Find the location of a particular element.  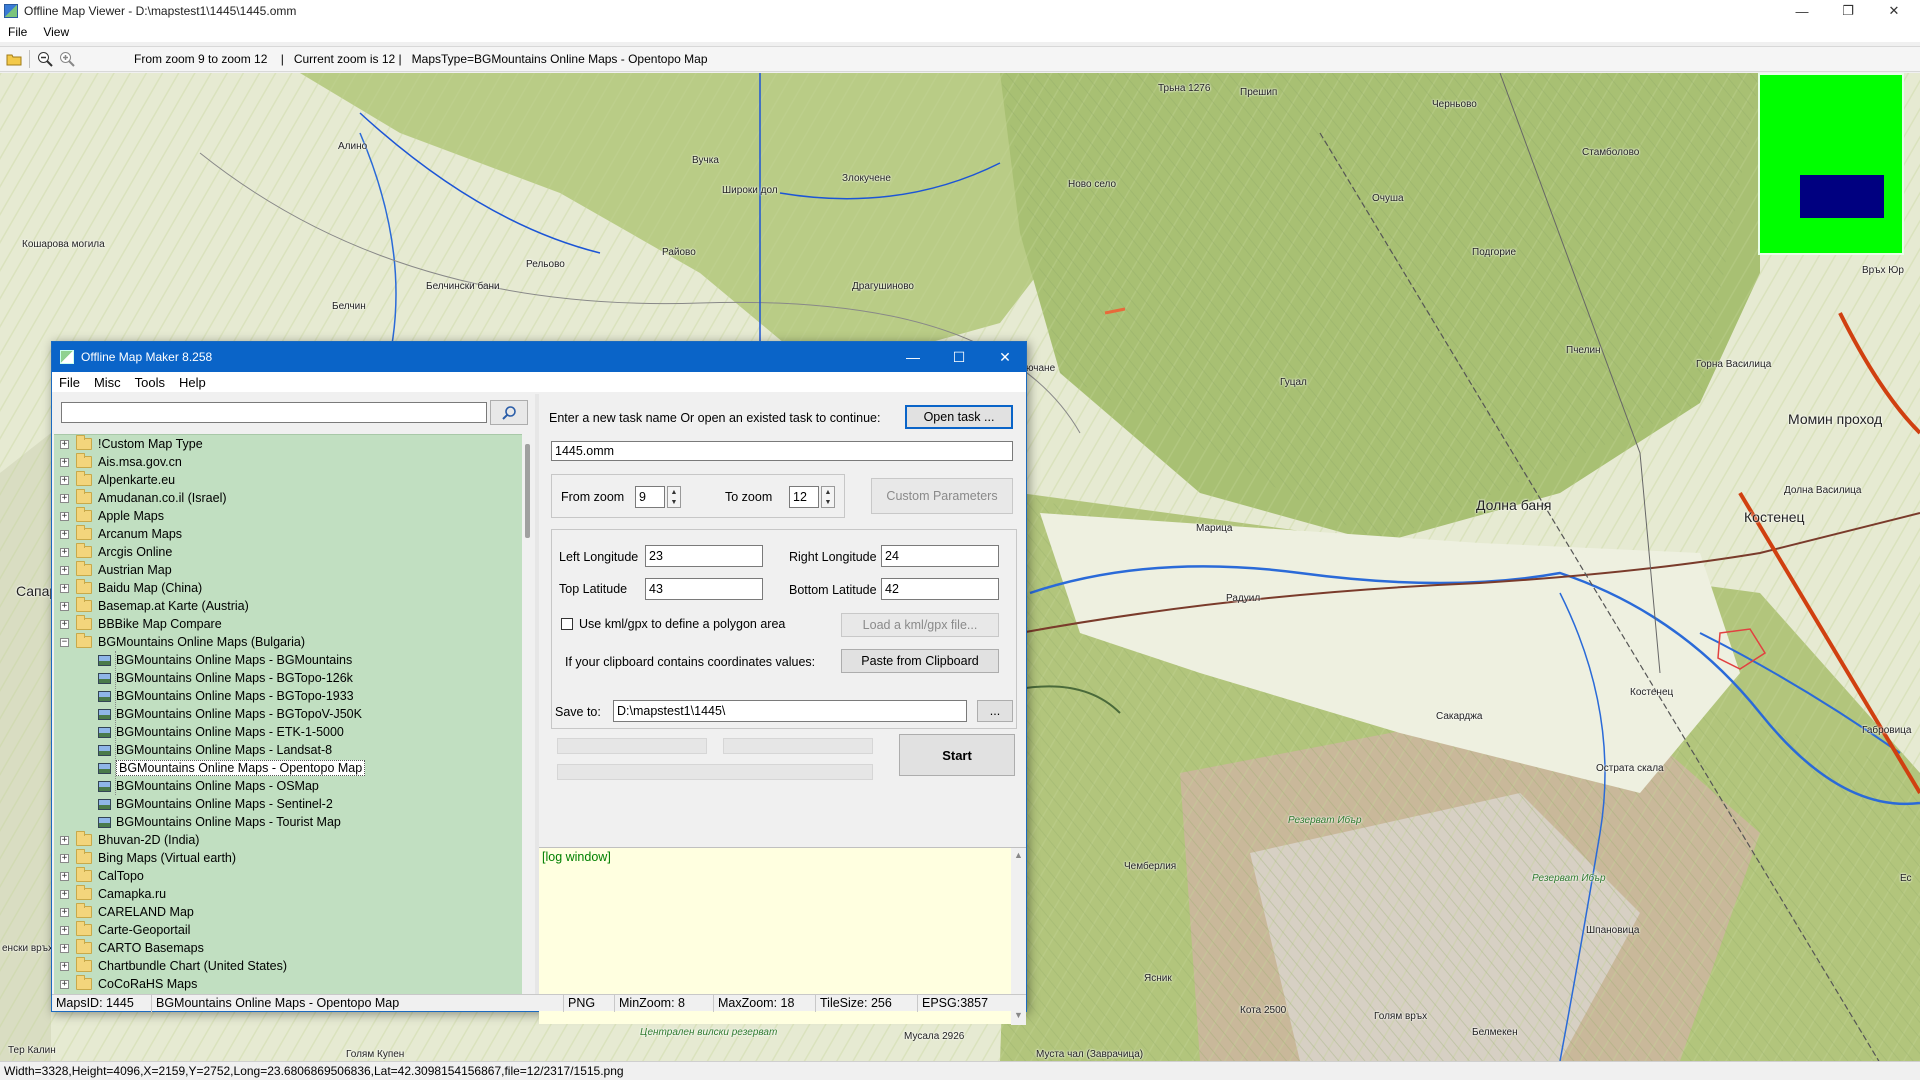

tree-scrollbar is located at coordinates (528, 714).